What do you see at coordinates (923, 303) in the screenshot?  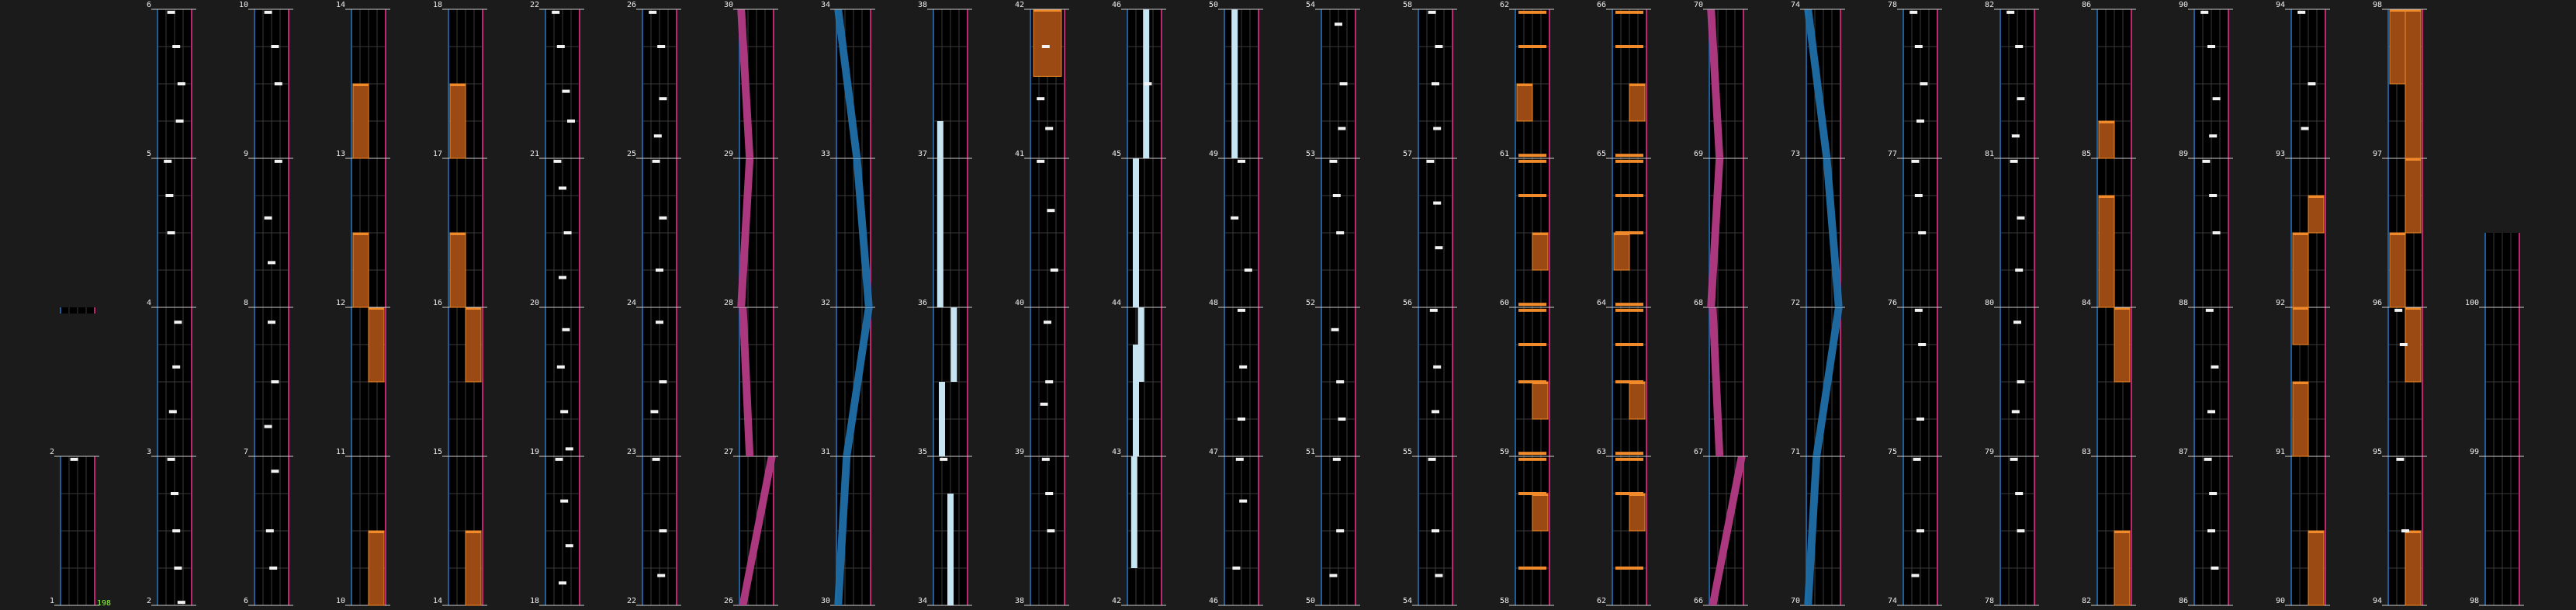 I see `measure-number: 36` at bounding box center [923, 303].